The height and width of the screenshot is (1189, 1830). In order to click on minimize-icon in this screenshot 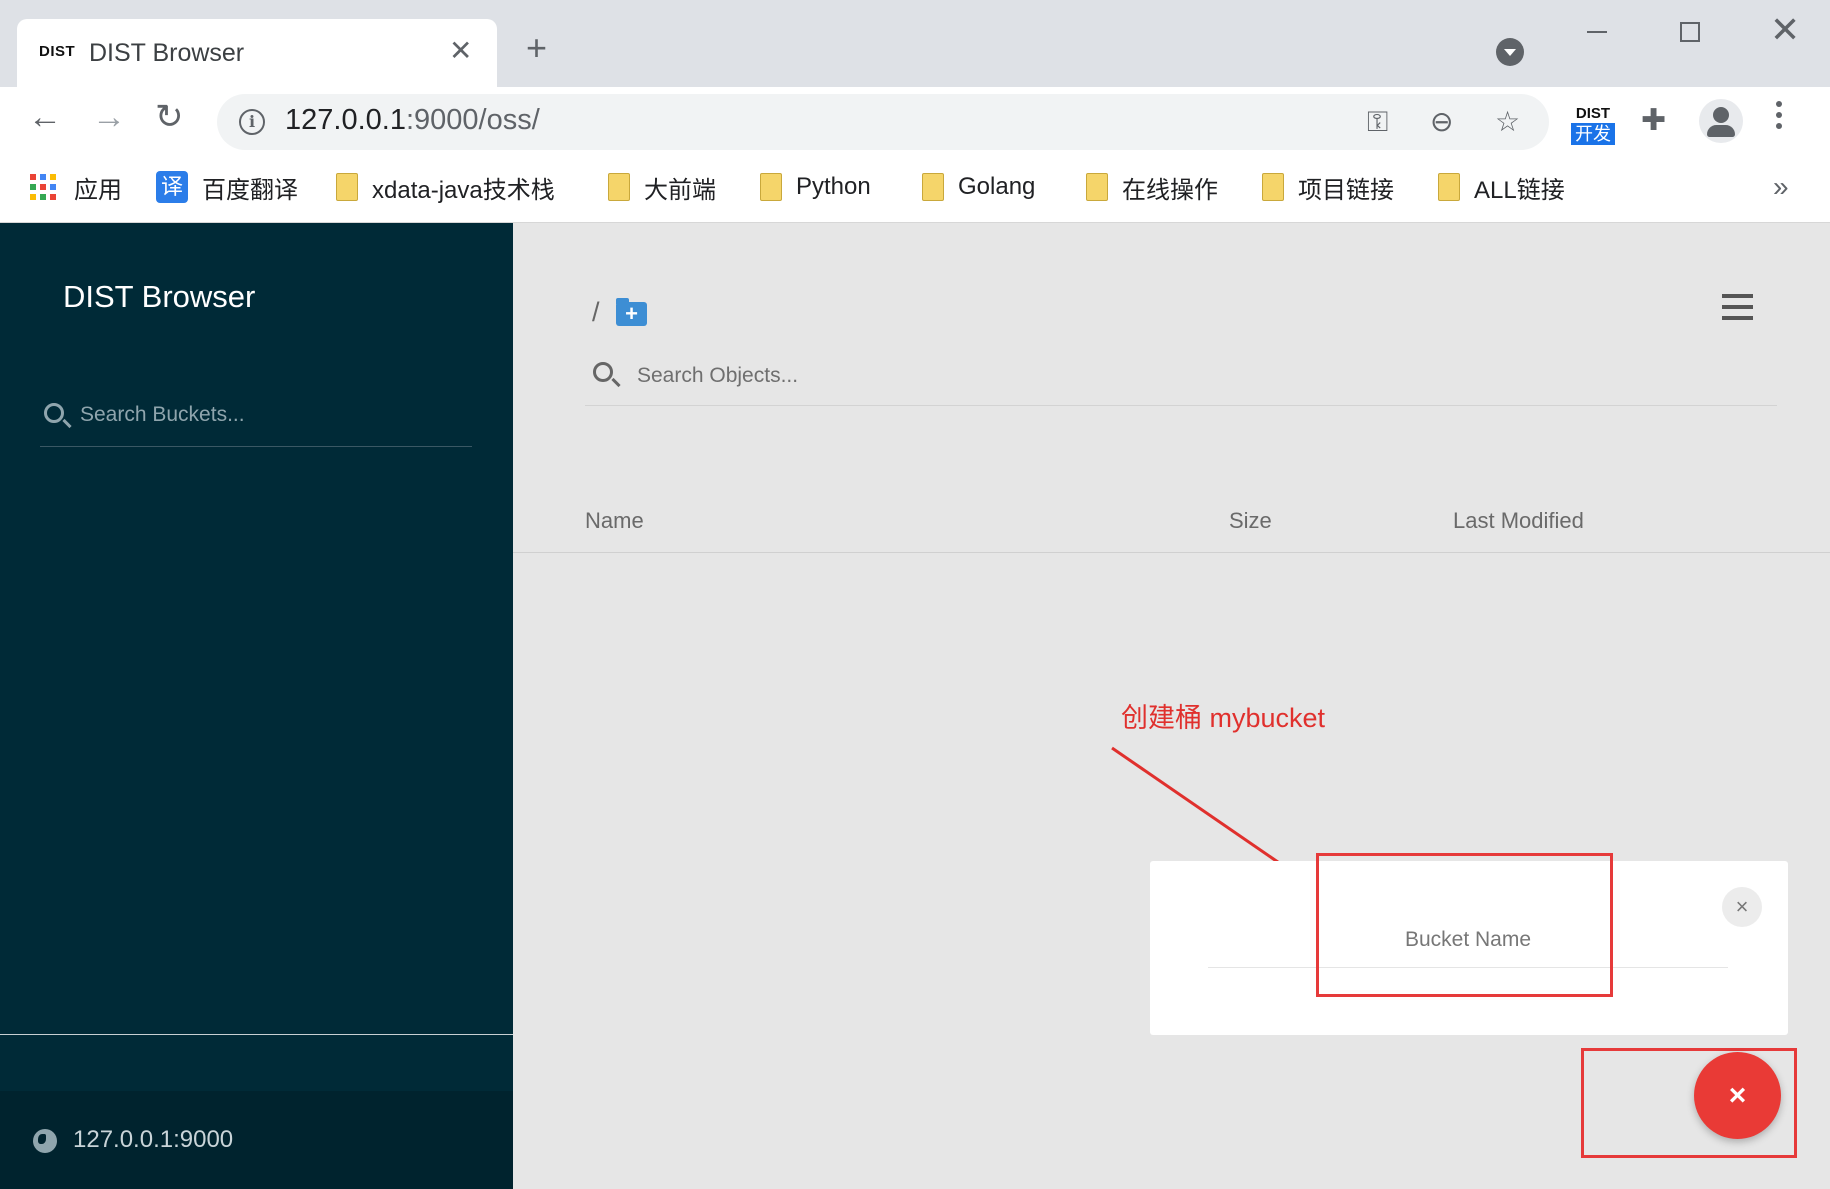, I will do `click(1597, 32)`.